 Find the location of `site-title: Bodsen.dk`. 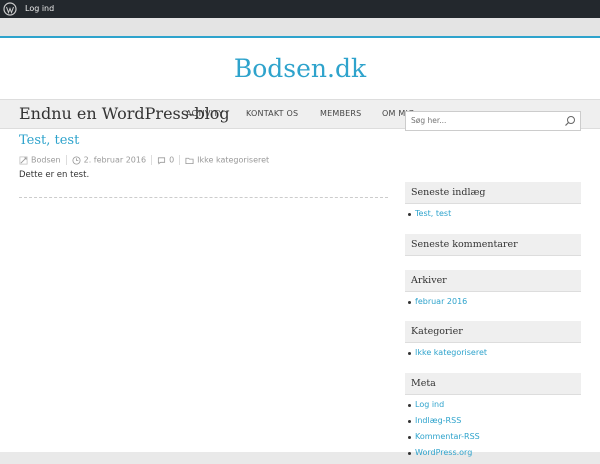

site-title: Bodsen.dk is located at coordinates (300, 68).